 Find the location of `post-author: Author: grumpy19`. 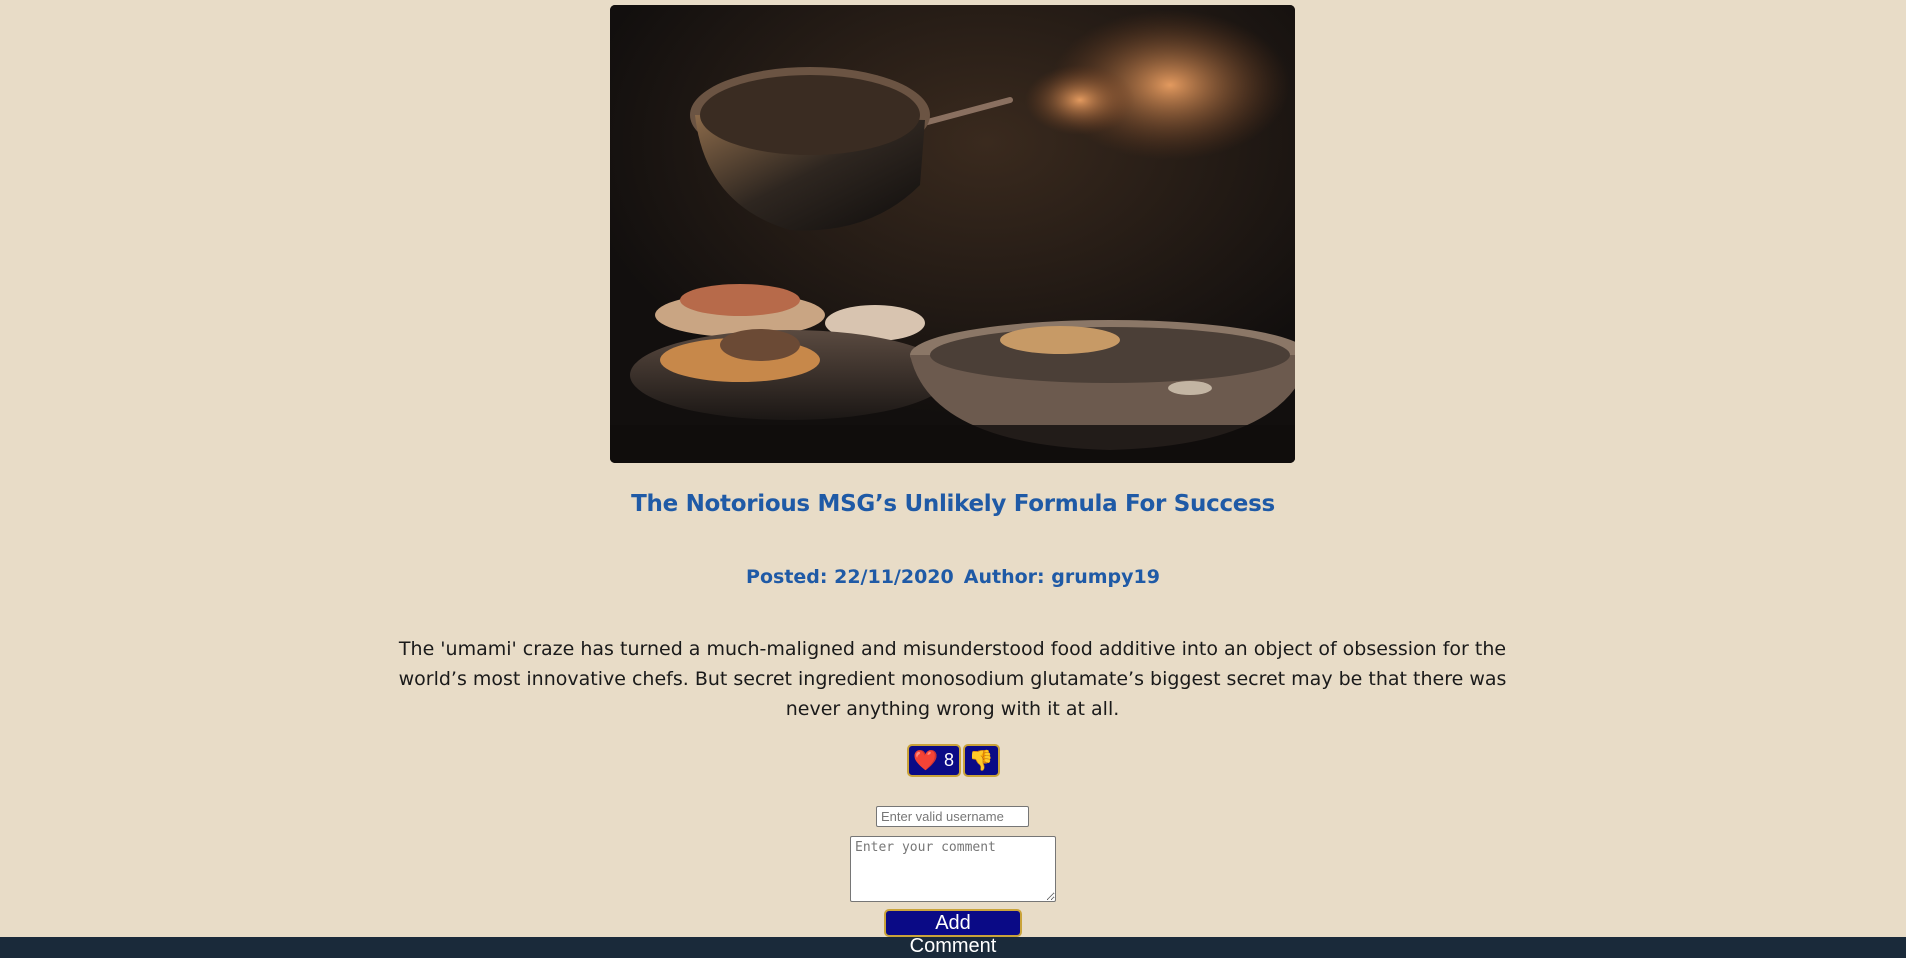

post-author: Author: grumpy19 is located at coordinates (1061, 577).